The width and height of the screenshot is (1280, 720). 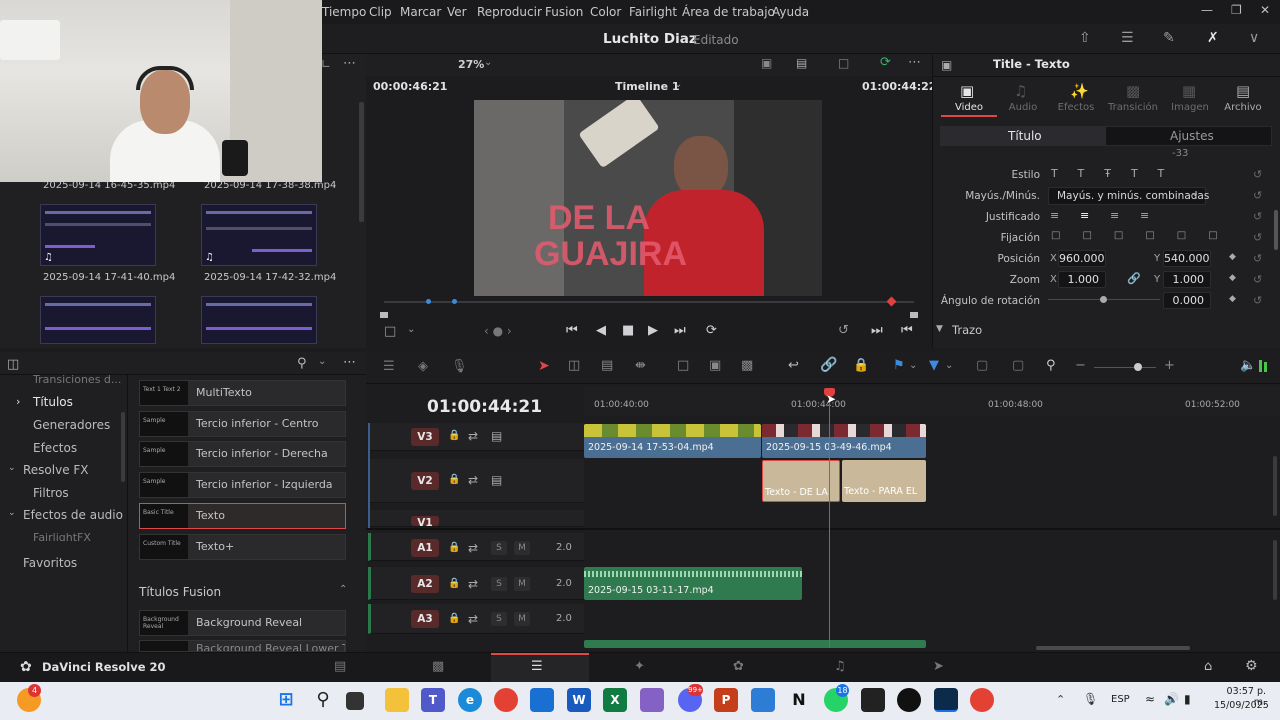 I want to click on word-icon: W, so click(x=579, y=700).